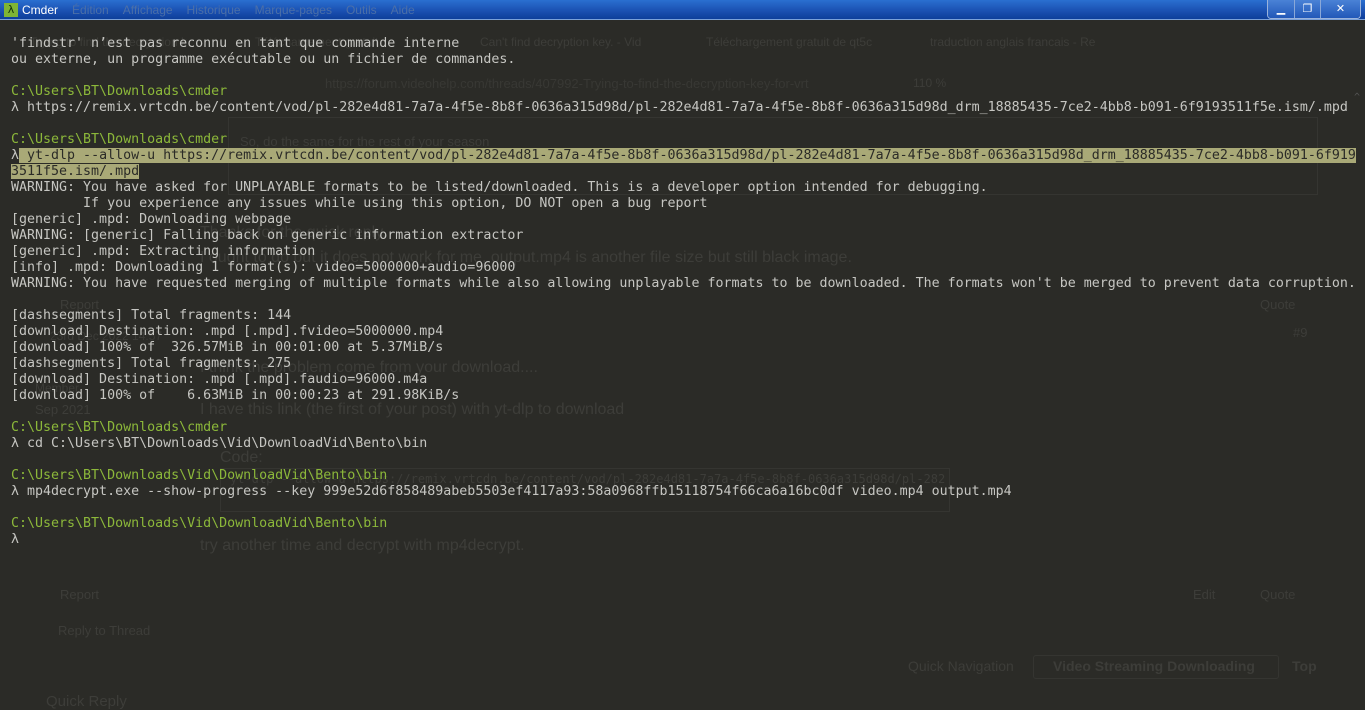 This screenshot has height=710, width=1365. What do you see at coordinates (402, 9) in the screenshot?
I see `ghost-menu-item: Aide` at bounding box center [402, 9].